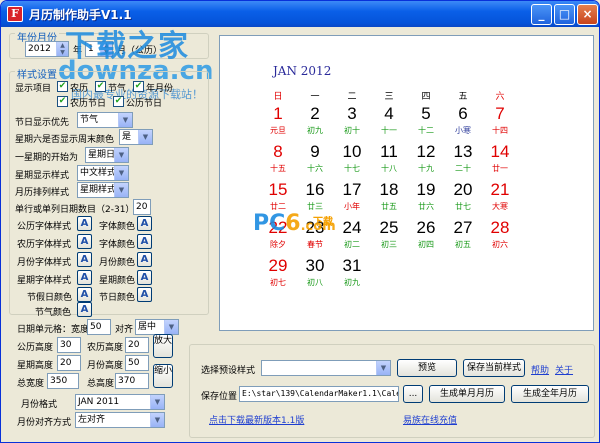  Describe the element at coordinates (269, 223) in the screenshot. I see `watermark-pc6-pc: PC` at that location.